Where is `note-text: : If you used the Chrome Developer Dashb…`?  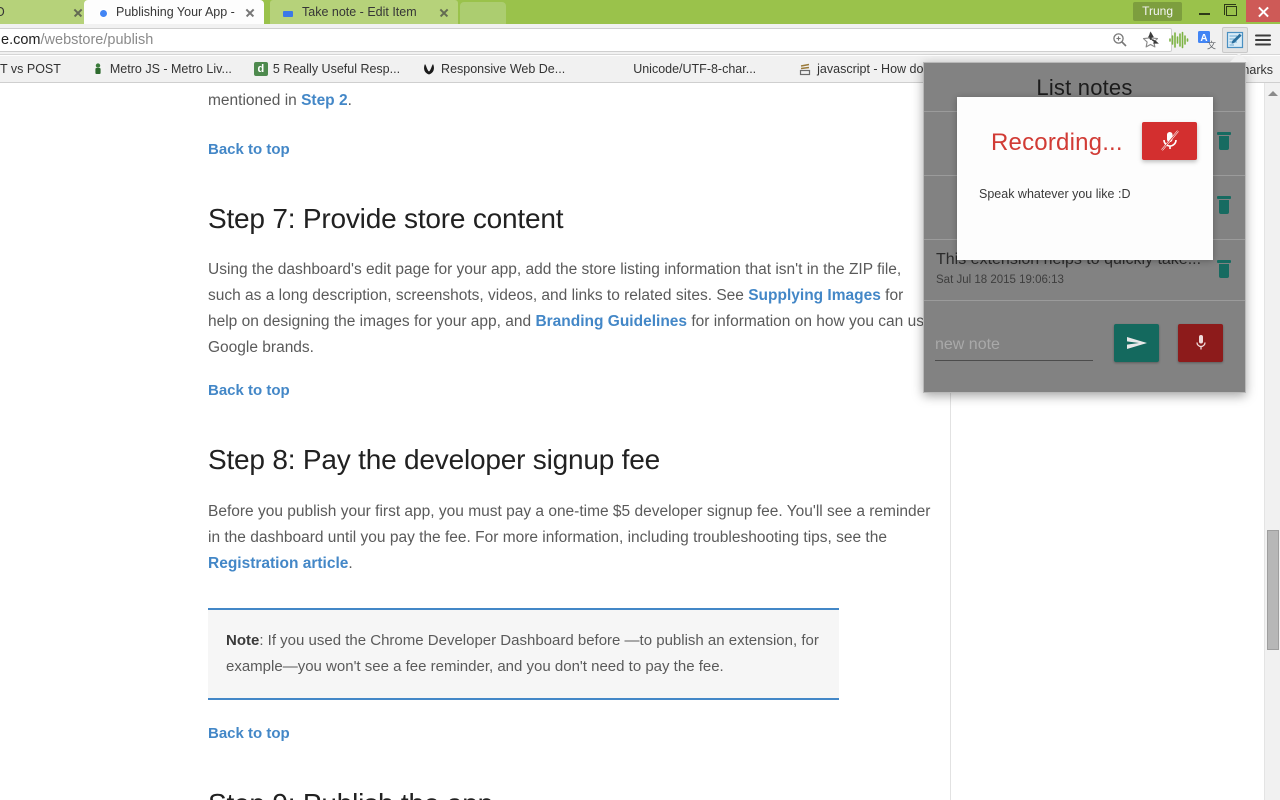
note-text: : If you used the Chrome Developer Dashb… is located at coordinates (522, 653).